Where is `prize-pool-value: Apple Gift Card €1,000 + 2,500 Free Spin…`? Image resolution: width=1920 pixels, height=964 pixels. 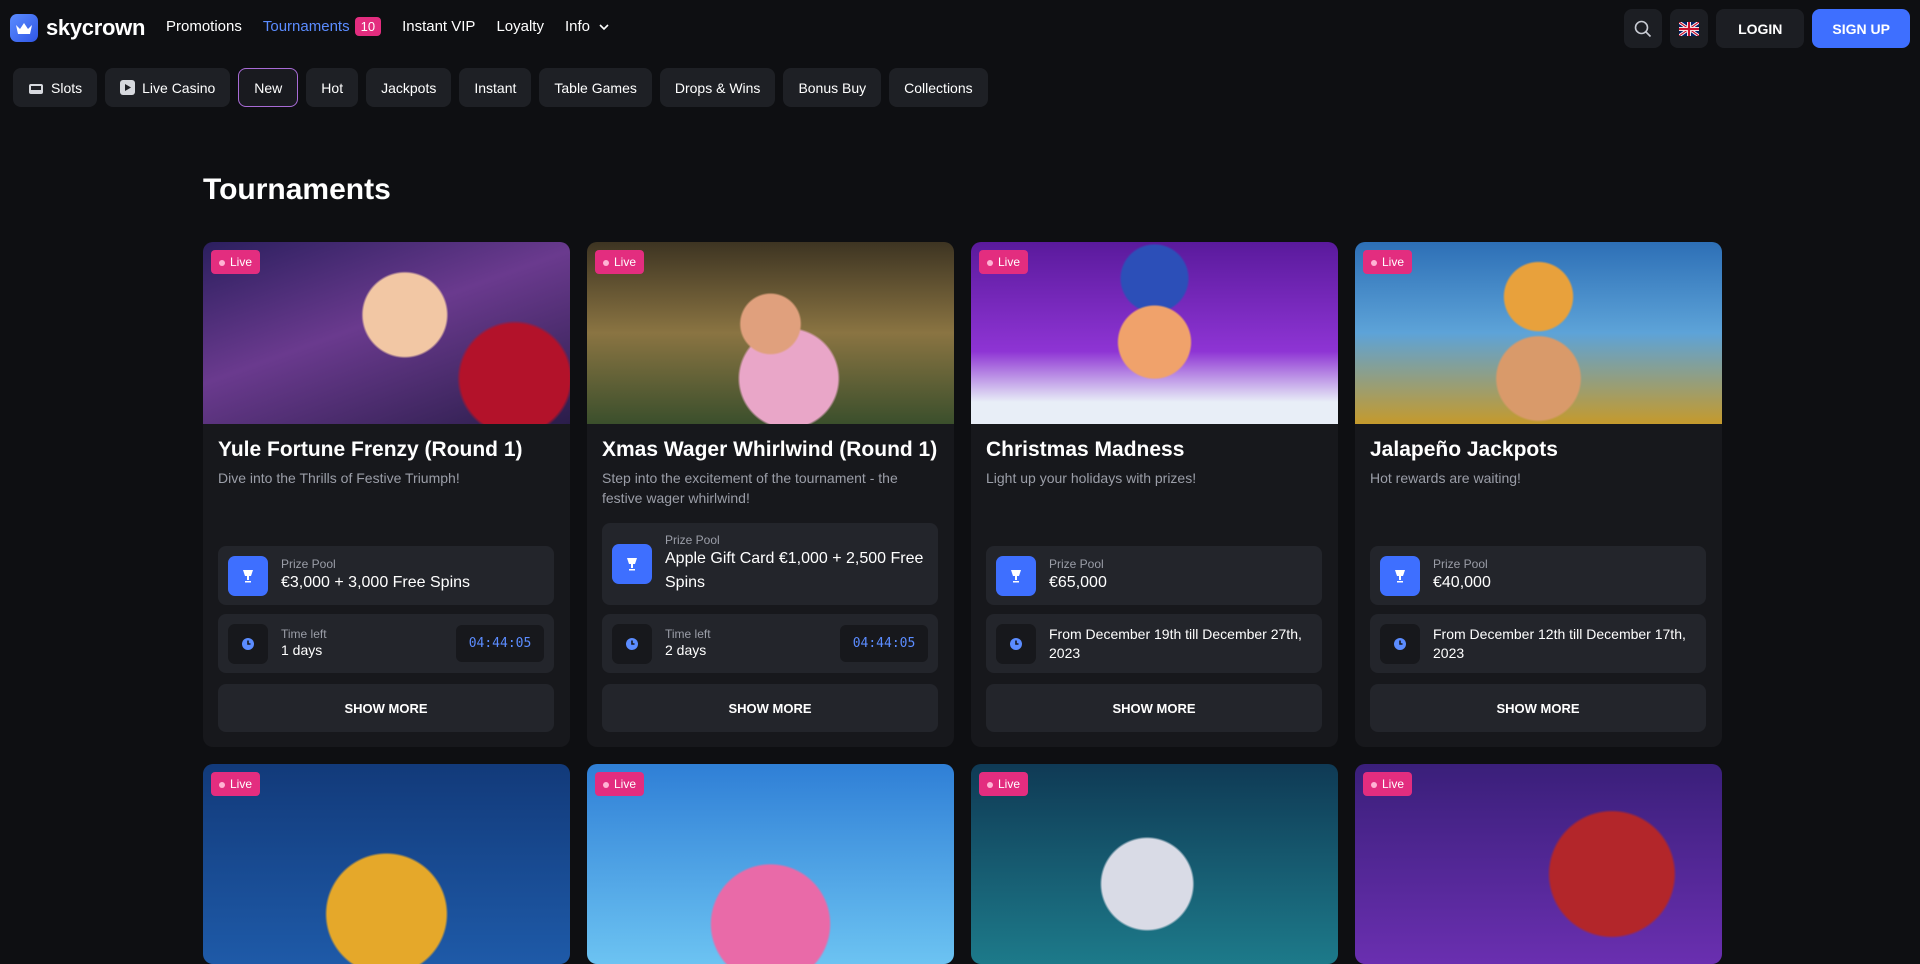 prize-pool-value: Apple Gift Card €1,000 + 2,500 Free Spin… is located at coordinates (794, 570).